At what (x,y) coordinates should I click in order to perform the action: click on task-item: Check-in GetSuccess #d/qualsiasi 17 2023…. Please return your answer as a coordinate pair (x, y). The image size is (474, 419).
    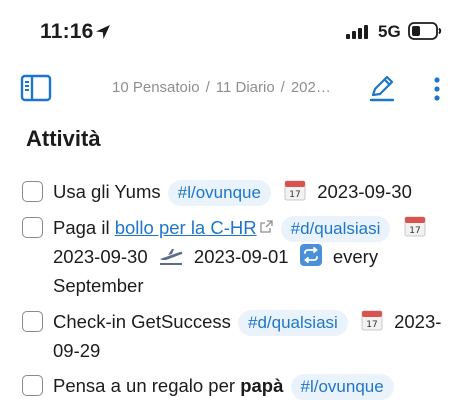
    Looking at the image, I should click on (242, 336).